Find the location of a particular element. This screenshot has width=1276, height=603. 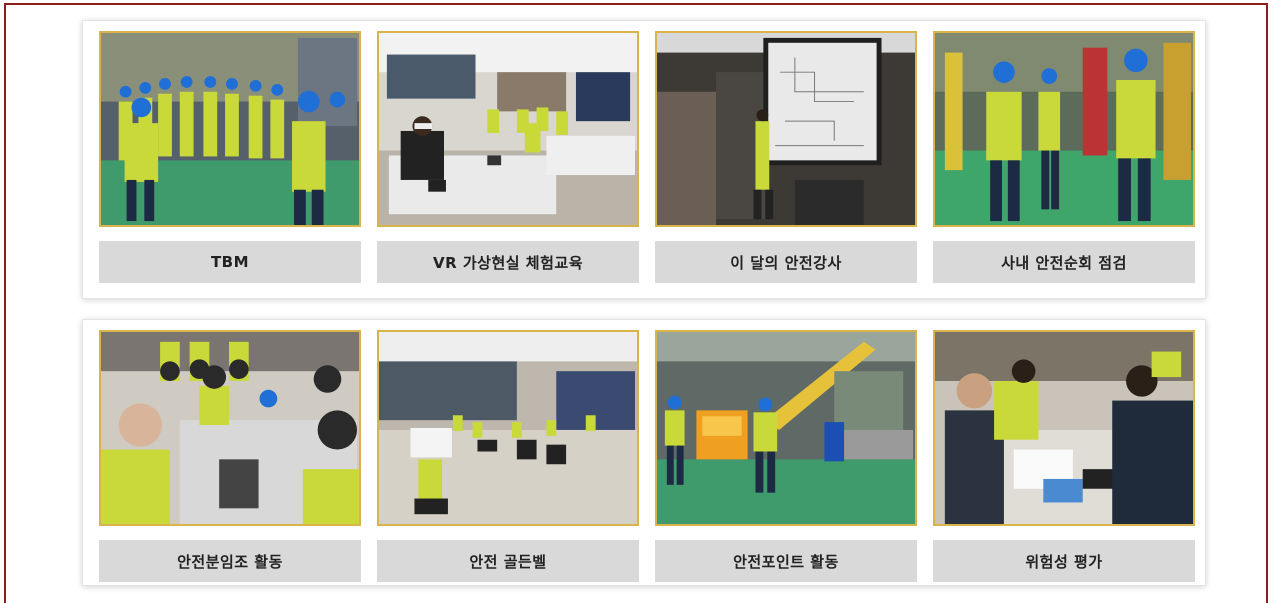

safety-point-photo is located at coordinates (786, 428).